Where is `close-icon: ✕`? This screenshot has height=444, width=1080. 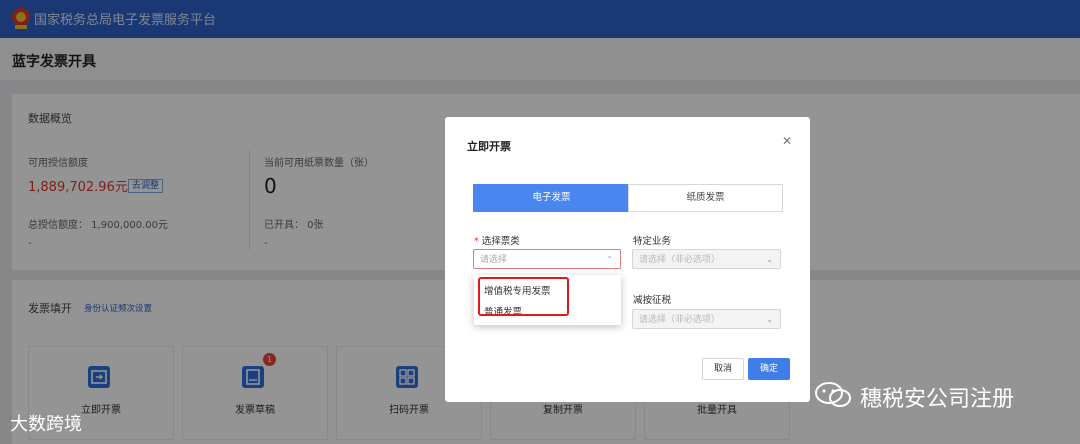
close-icon: ✕ is located at coordinates (787, 141).